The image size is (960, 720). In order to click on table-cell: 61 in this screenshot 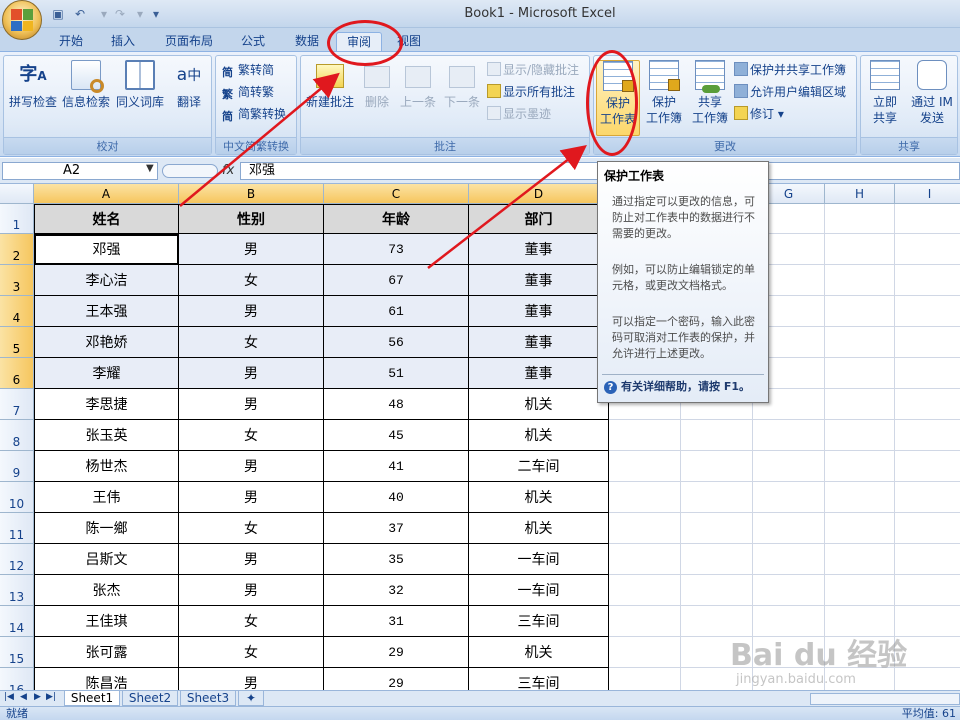, I will do `click(396, 311)`.